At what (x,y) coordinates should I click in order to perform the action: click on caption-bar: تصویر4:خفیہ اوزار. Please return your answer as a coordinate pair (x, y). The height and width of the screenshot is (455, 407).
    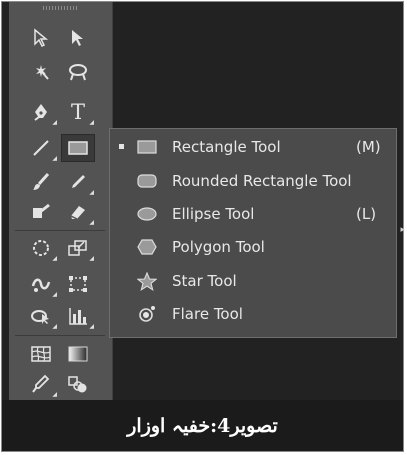
    Looking at the image, I should click on (202, 425).